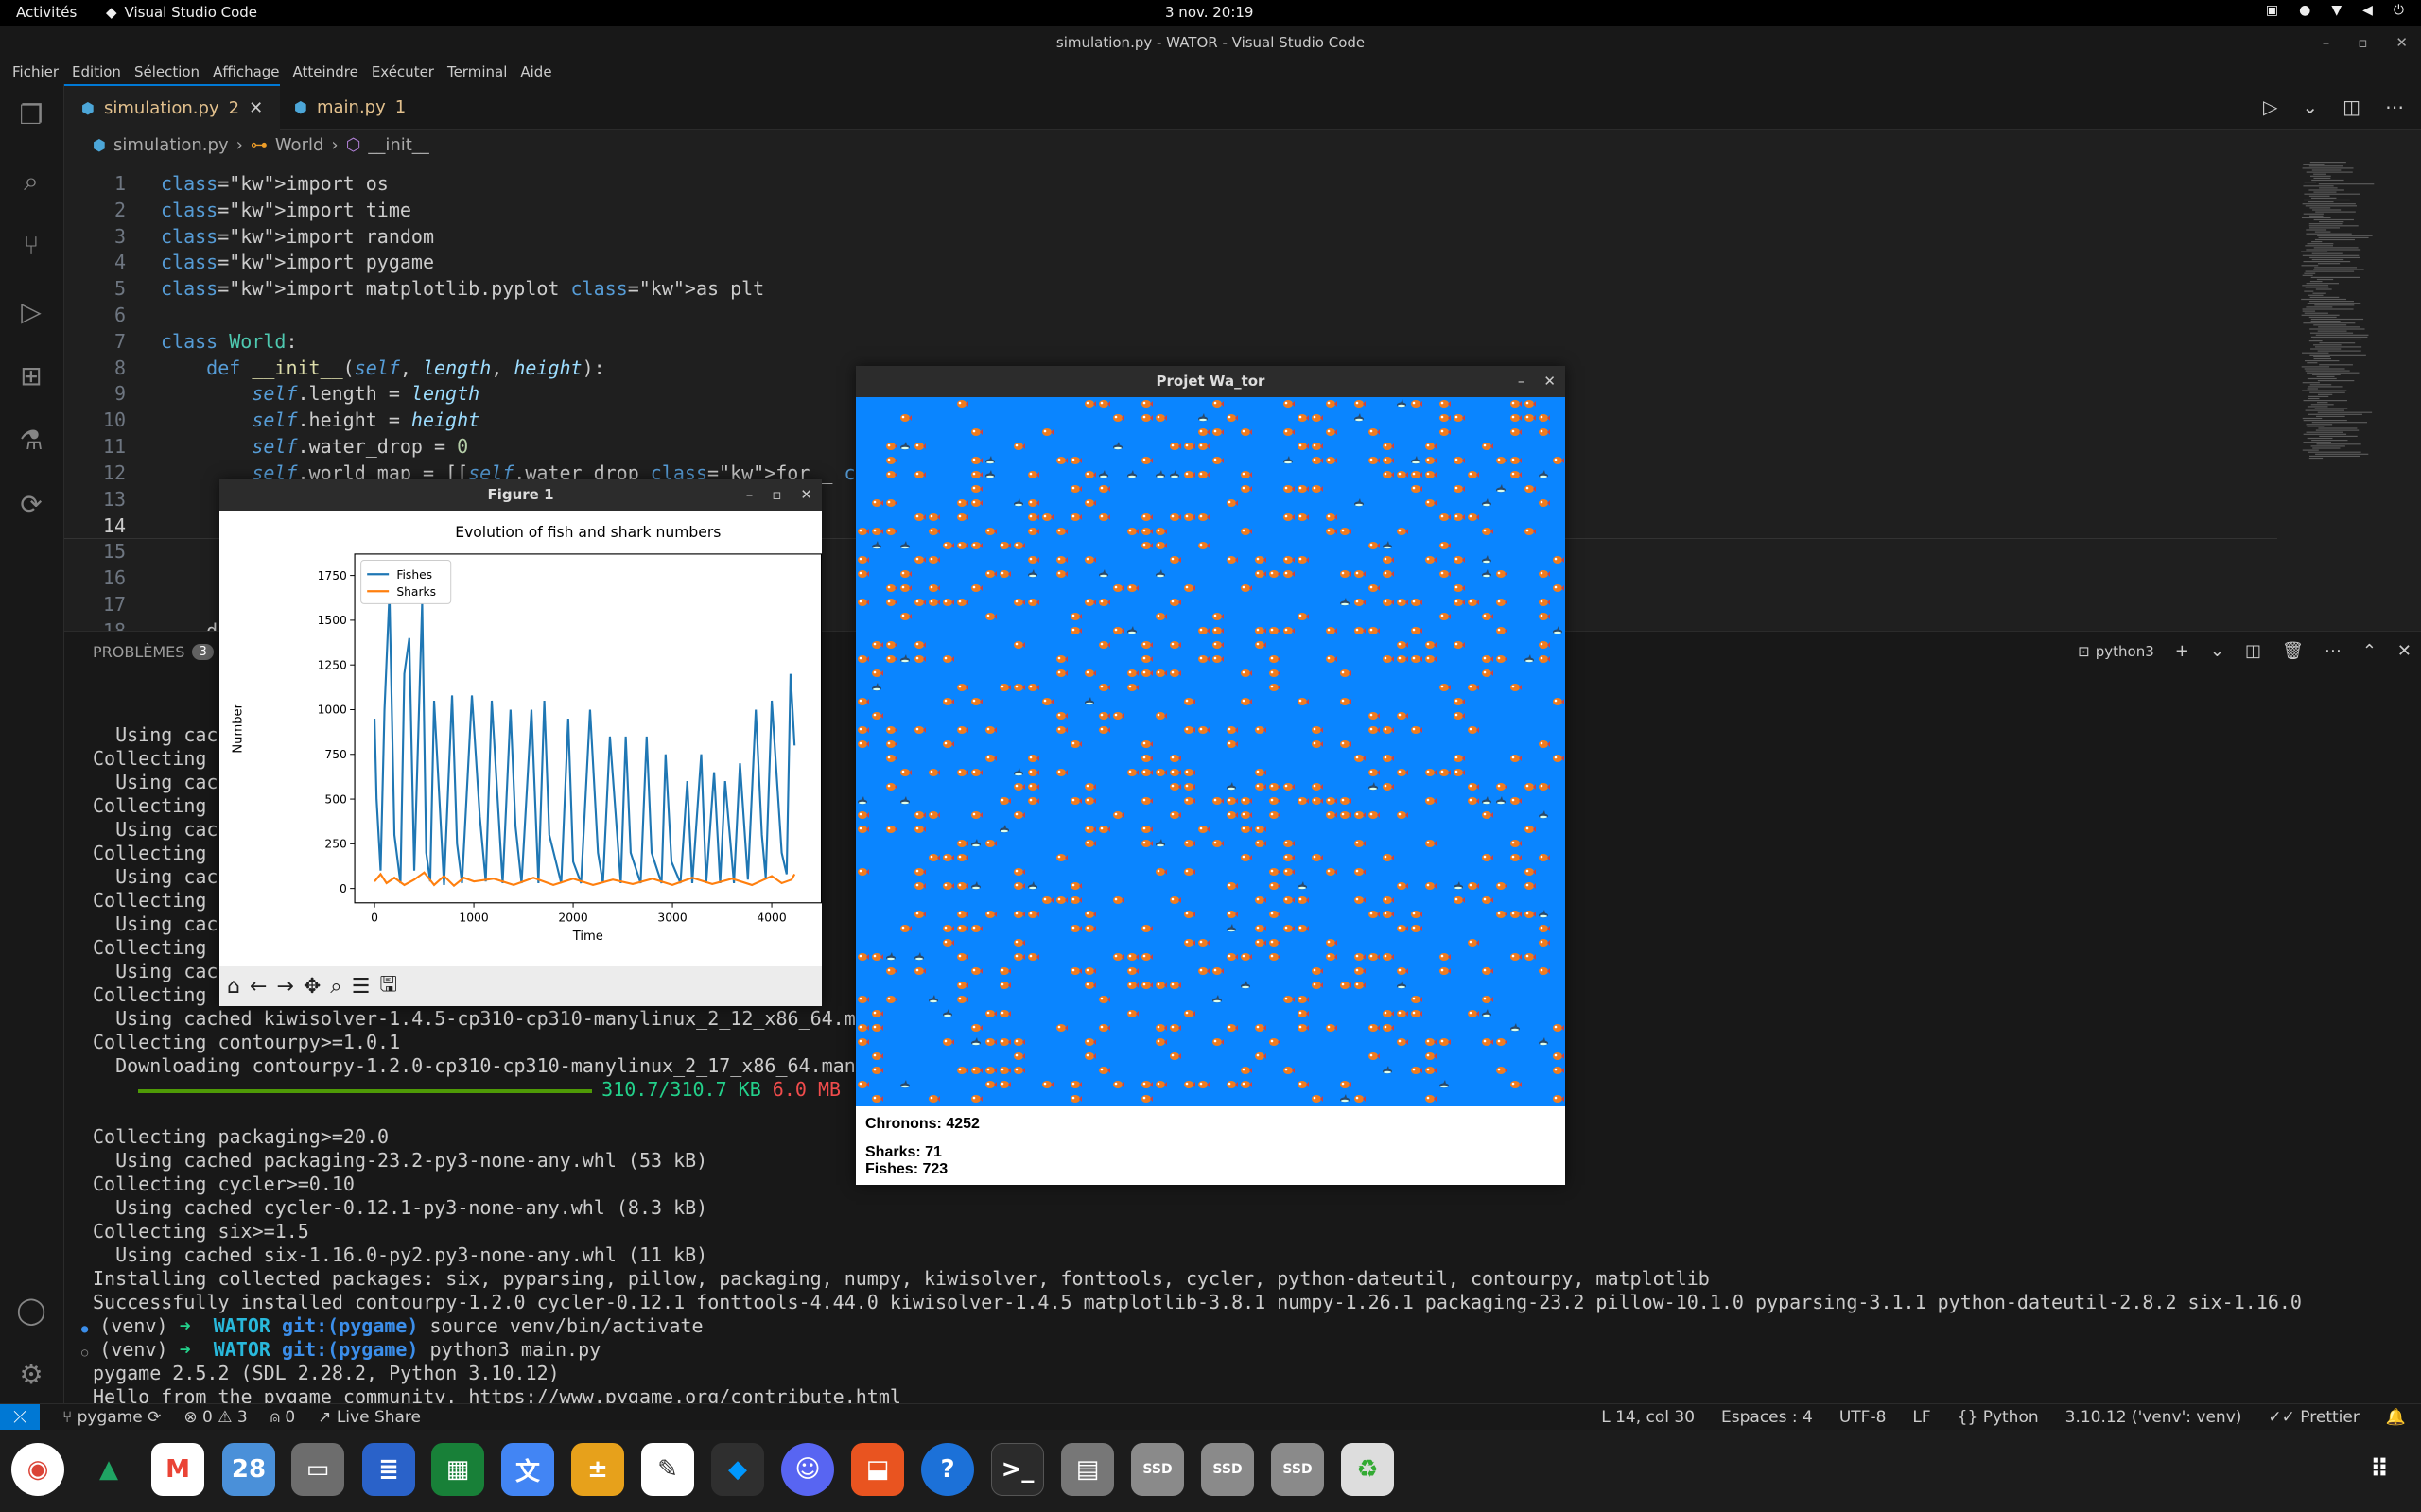 The height and width of the screenshot is (1512, 2421). What do you see at coordinates (312, 987) in the screenshot?
I see `pan-icon: ✥` at bounding box center [312, 987].